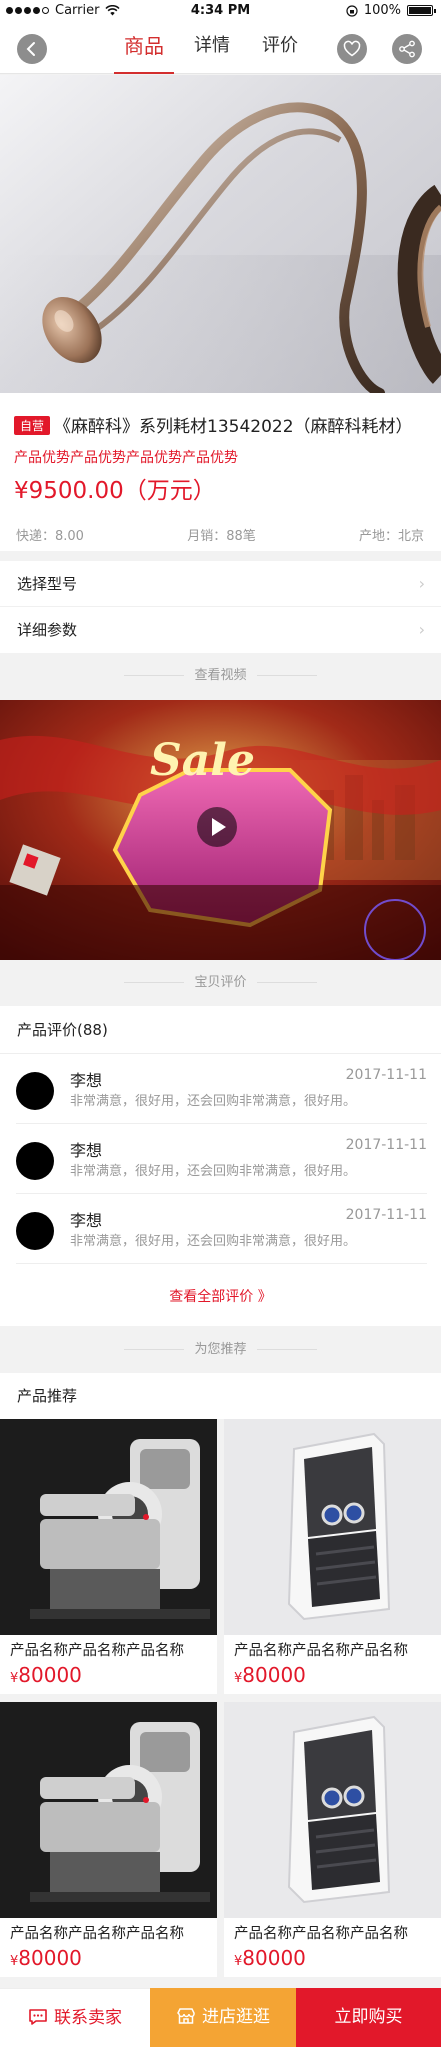 The width and height of the screenshot is (441, 2047). What do you see at coordinates (47, 630) in the screenshot?
I see `detailed-params-label: 详细参数` at bounding box center [47, 630].